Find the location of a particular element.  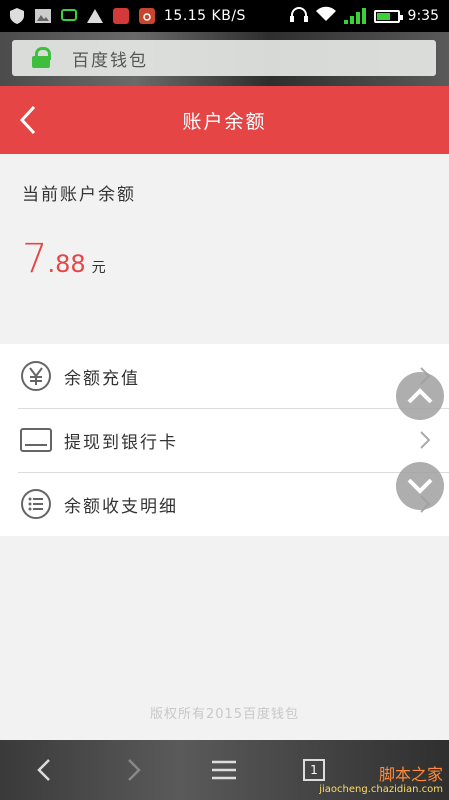

back-button is located at coordinates (28, 120).